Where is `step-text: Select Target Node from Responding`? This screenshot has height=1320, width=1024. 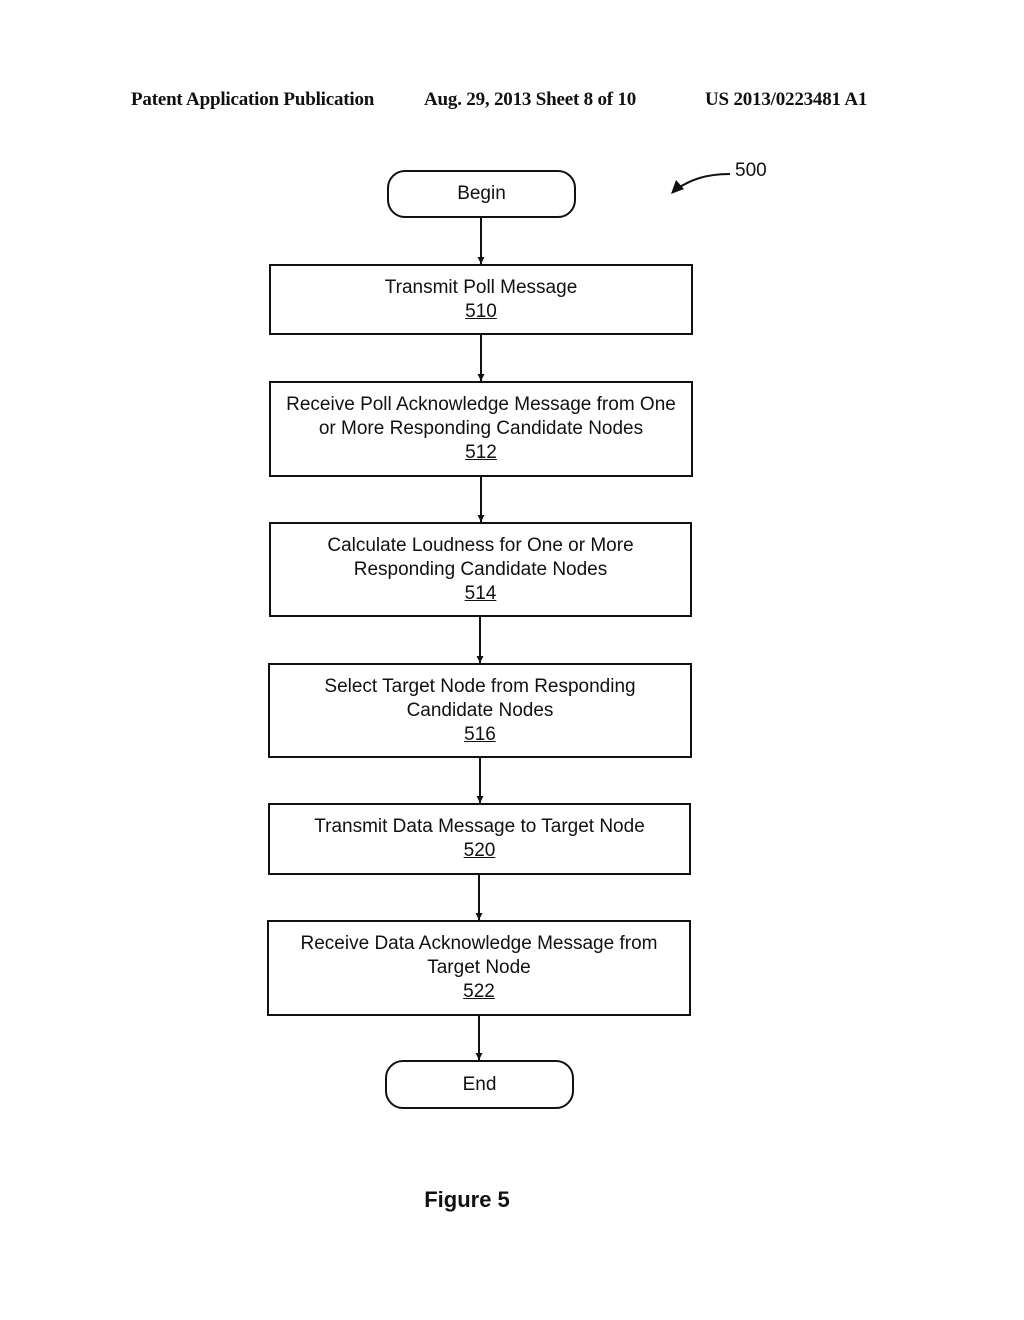 step-text: Select Target Node from Responding is located at coordinates (480, 686).